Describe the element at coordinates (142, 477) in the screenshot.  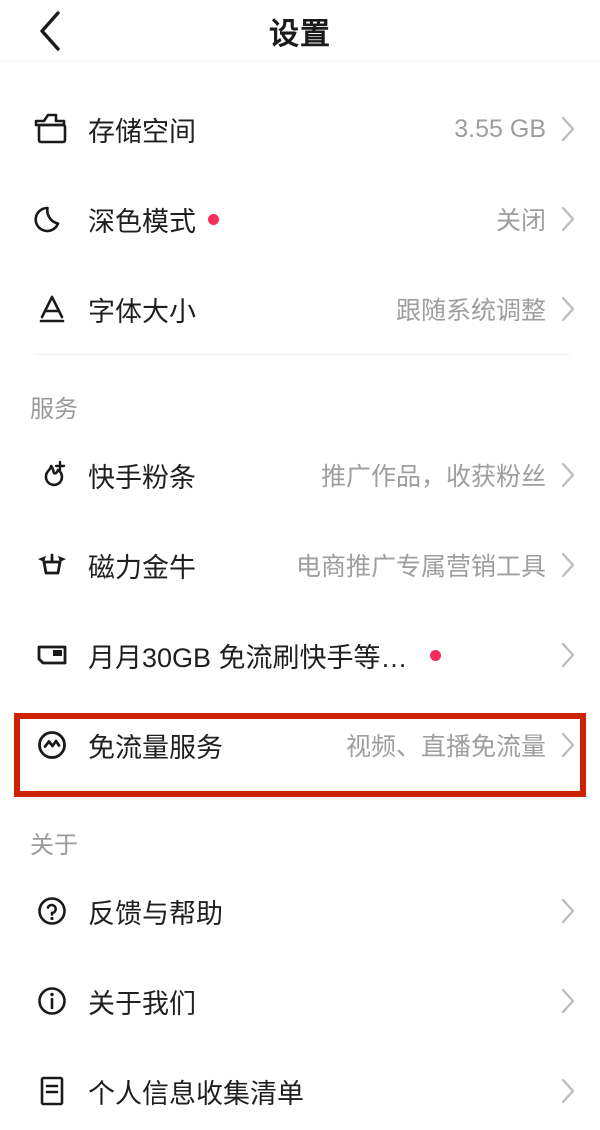
I see `settings-row-label: 快手粉条` at that location.